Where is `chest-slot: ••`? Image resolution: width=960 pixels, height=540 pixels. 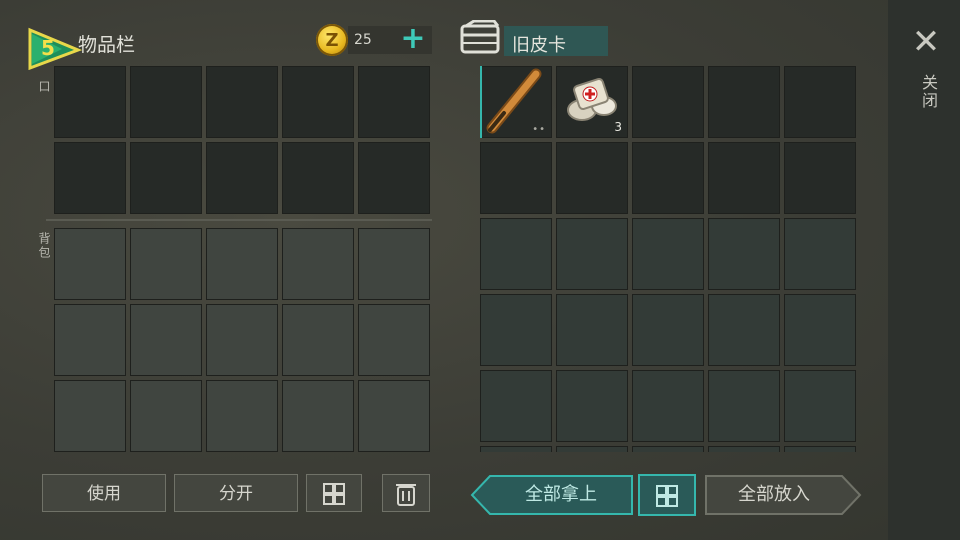 chest-slot: •• is located at coordinates (516, 102).